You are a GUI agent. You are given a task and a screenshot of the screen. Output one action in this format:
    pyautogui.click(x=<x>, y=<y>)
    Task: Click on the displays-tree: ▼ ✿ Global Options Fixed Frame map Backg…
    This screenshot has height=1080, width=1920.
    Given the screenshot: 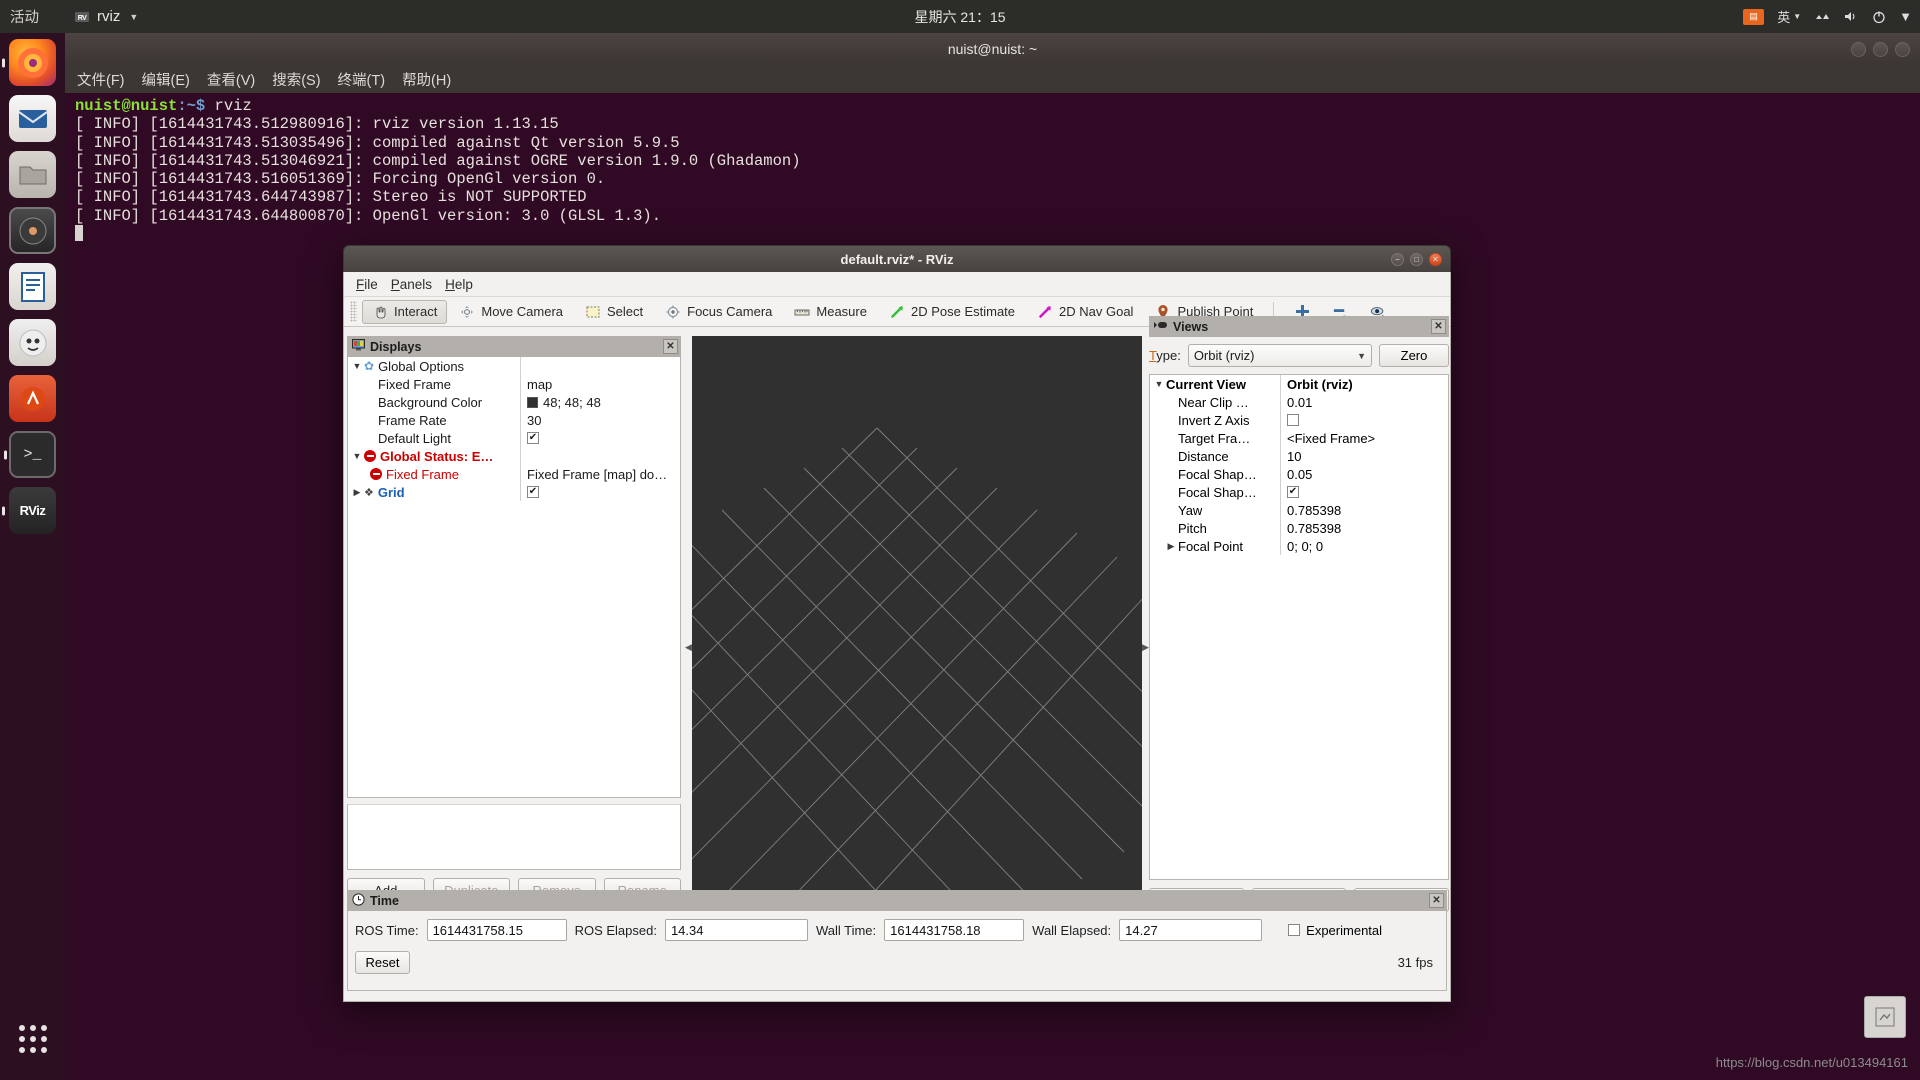 What is the action you would take?
    pyautogui.click(x=514, y=577)
    